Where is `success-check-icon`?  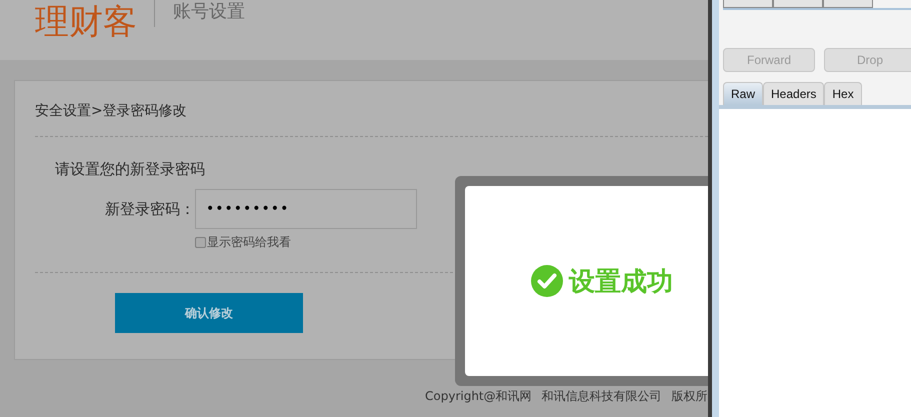
success-check-icon is located at coordinates (547, 281).